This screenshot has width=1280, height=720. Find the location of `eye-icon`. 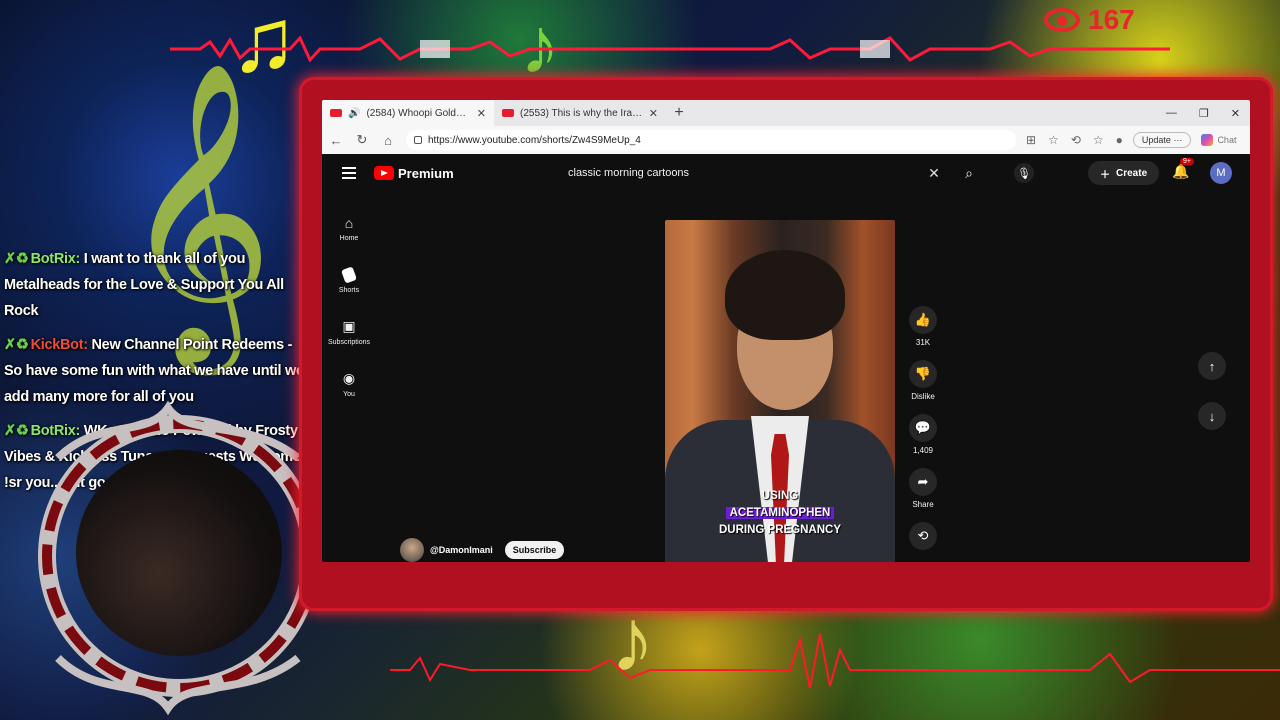

eye-icon is located at coordinates (1062, 20).